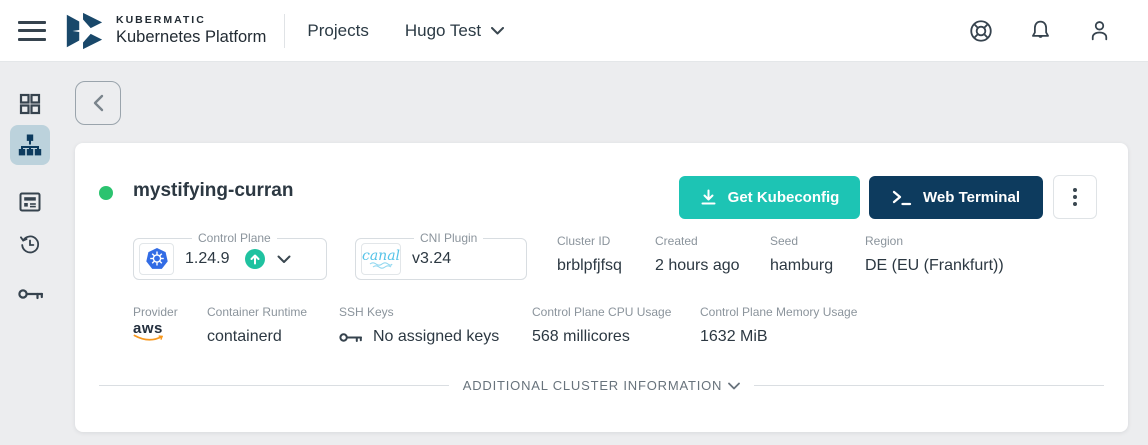 This screenshot has height=445, width=1148. I want to click on back-chevron-icon, so click(98, 103).